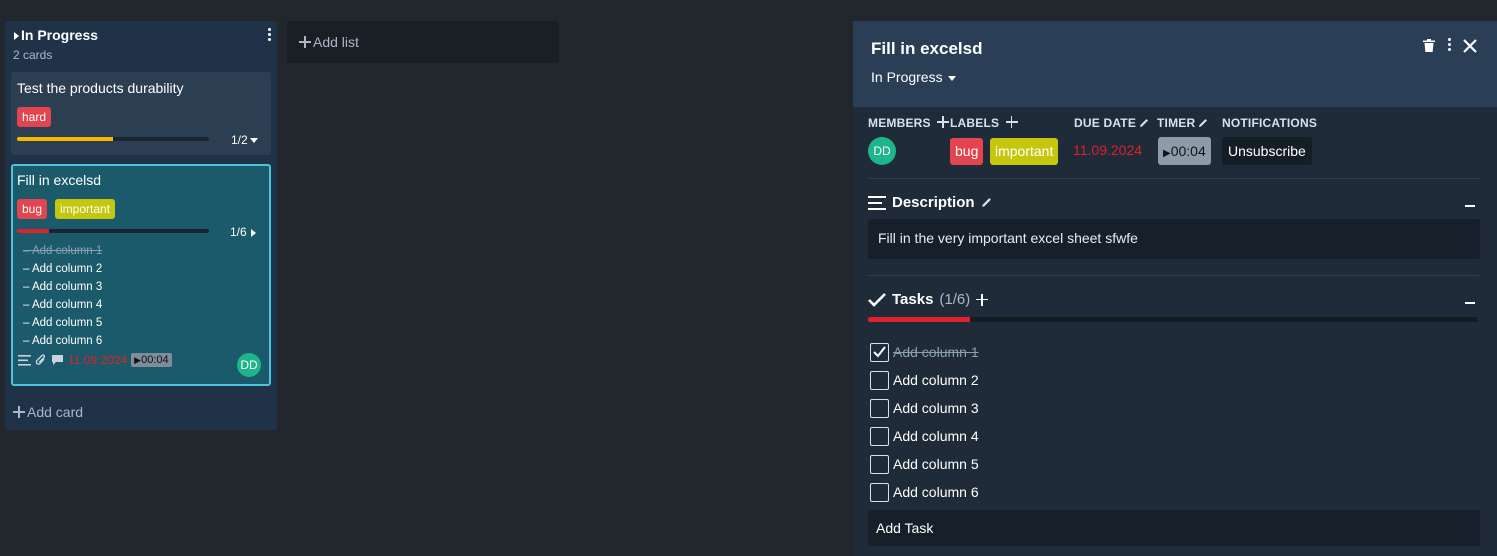  I want to click on task-label: Add column 3, so click(936, 408).